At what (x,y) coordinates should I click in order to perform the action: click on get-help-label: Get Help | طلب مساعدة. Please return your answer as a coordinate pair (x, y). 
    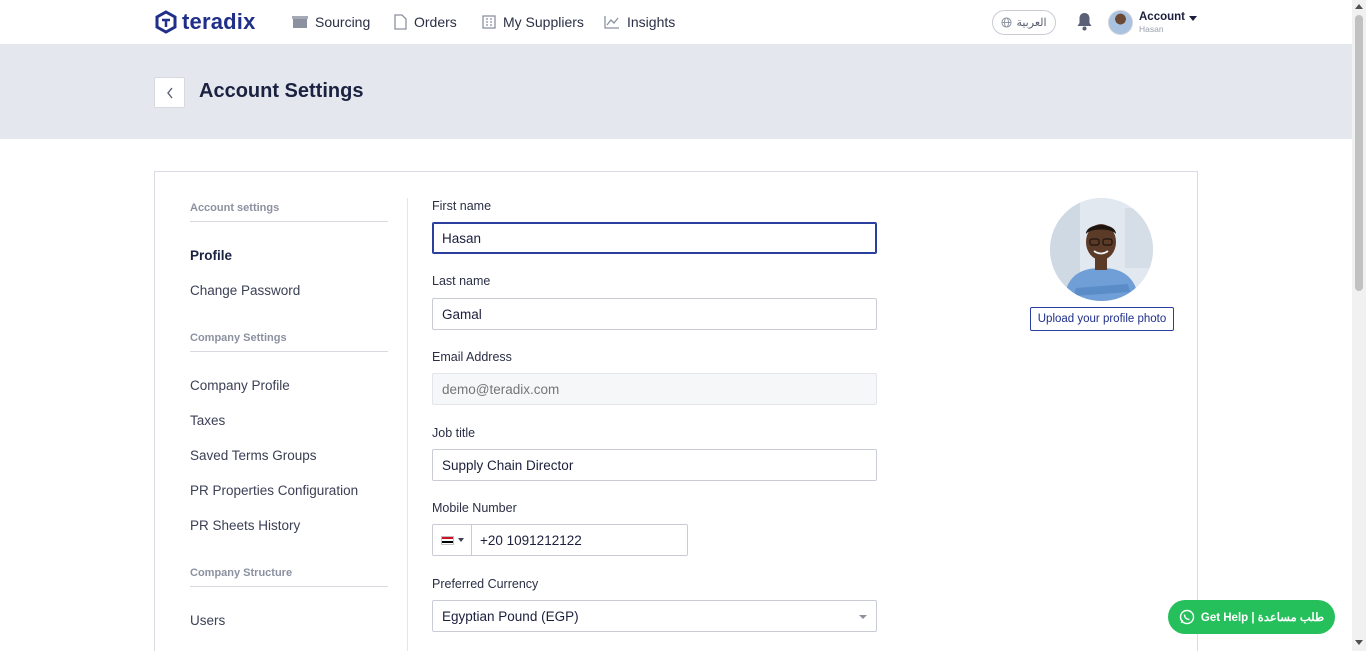
    Looking at the image, I should click on (1262, 618).